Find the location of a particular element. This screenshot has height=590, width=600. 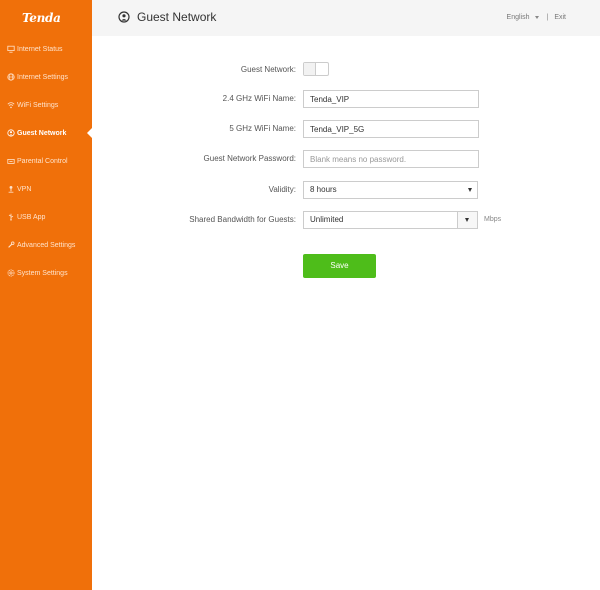

sidebar-item-label: Internet Settings is located at coordinates (42, 77).